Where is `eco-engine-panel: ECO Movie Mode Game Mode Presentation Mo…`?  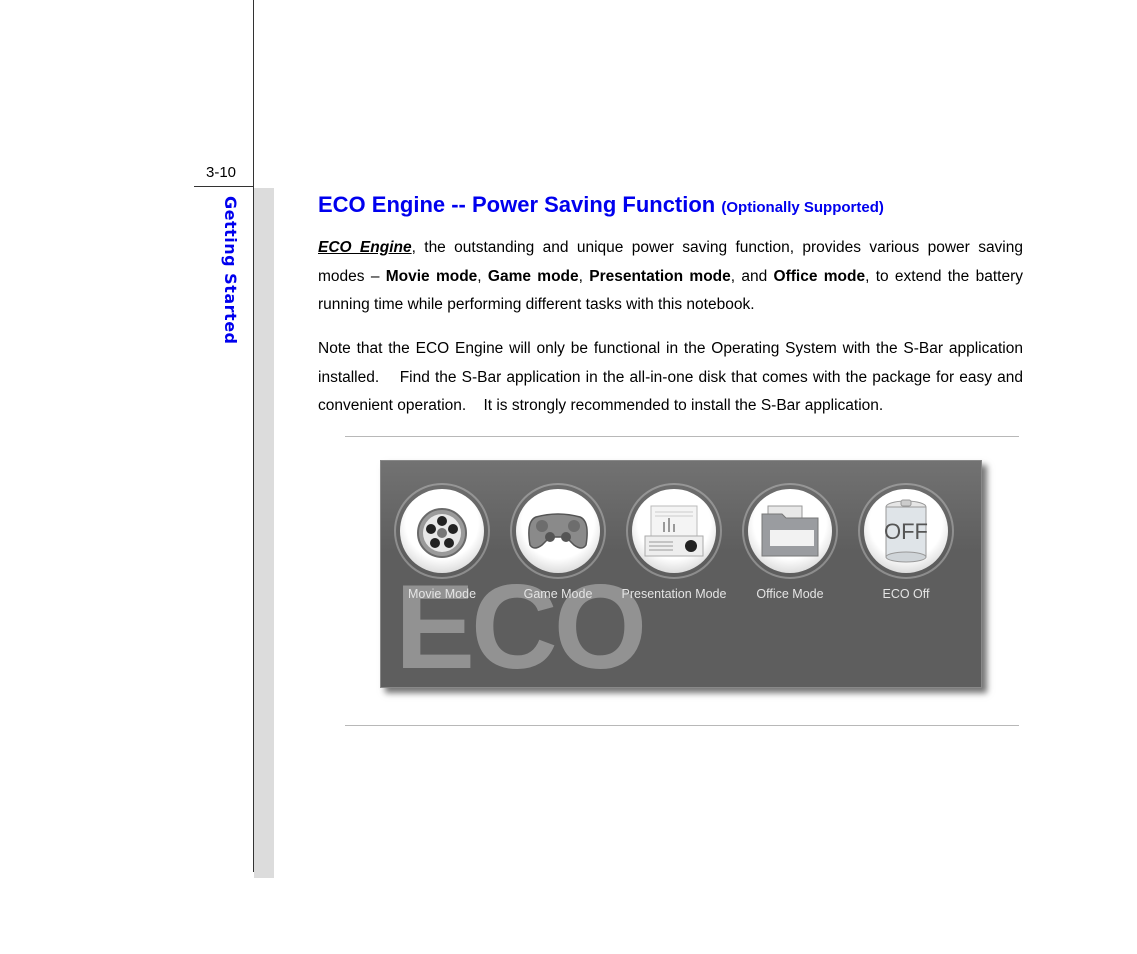 eco-engine-panel: ECO Movie Mode Game Mode Presentation Mo… is located at coordinates (681, 574).